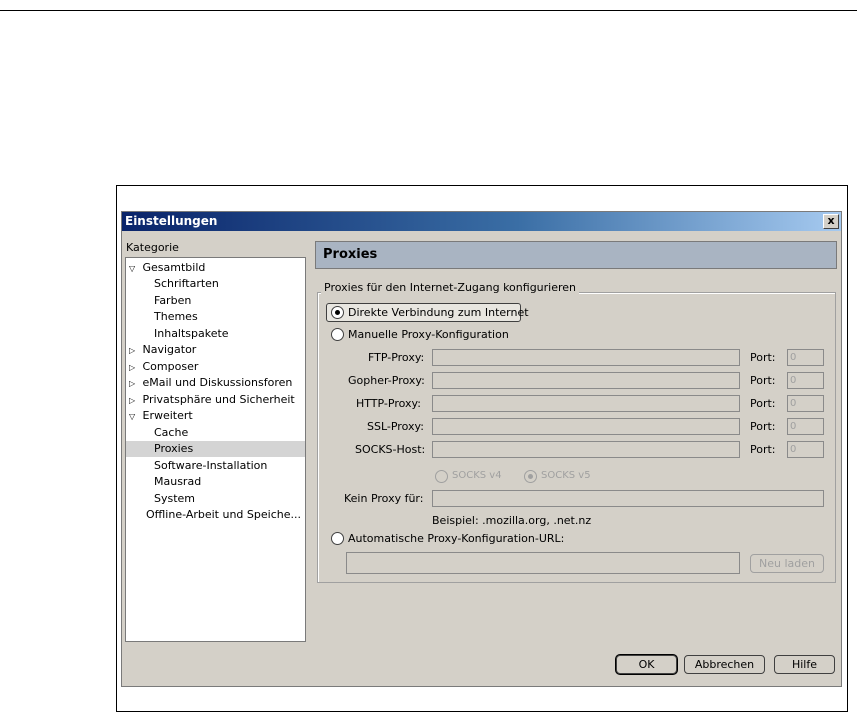 The height and width of the screenshot is (713, 857). What do you see at coordinates (390, 449) in the screenshot?
I see `socks-host-label: SOCKS-Host:` at bounding box center [390, 449].